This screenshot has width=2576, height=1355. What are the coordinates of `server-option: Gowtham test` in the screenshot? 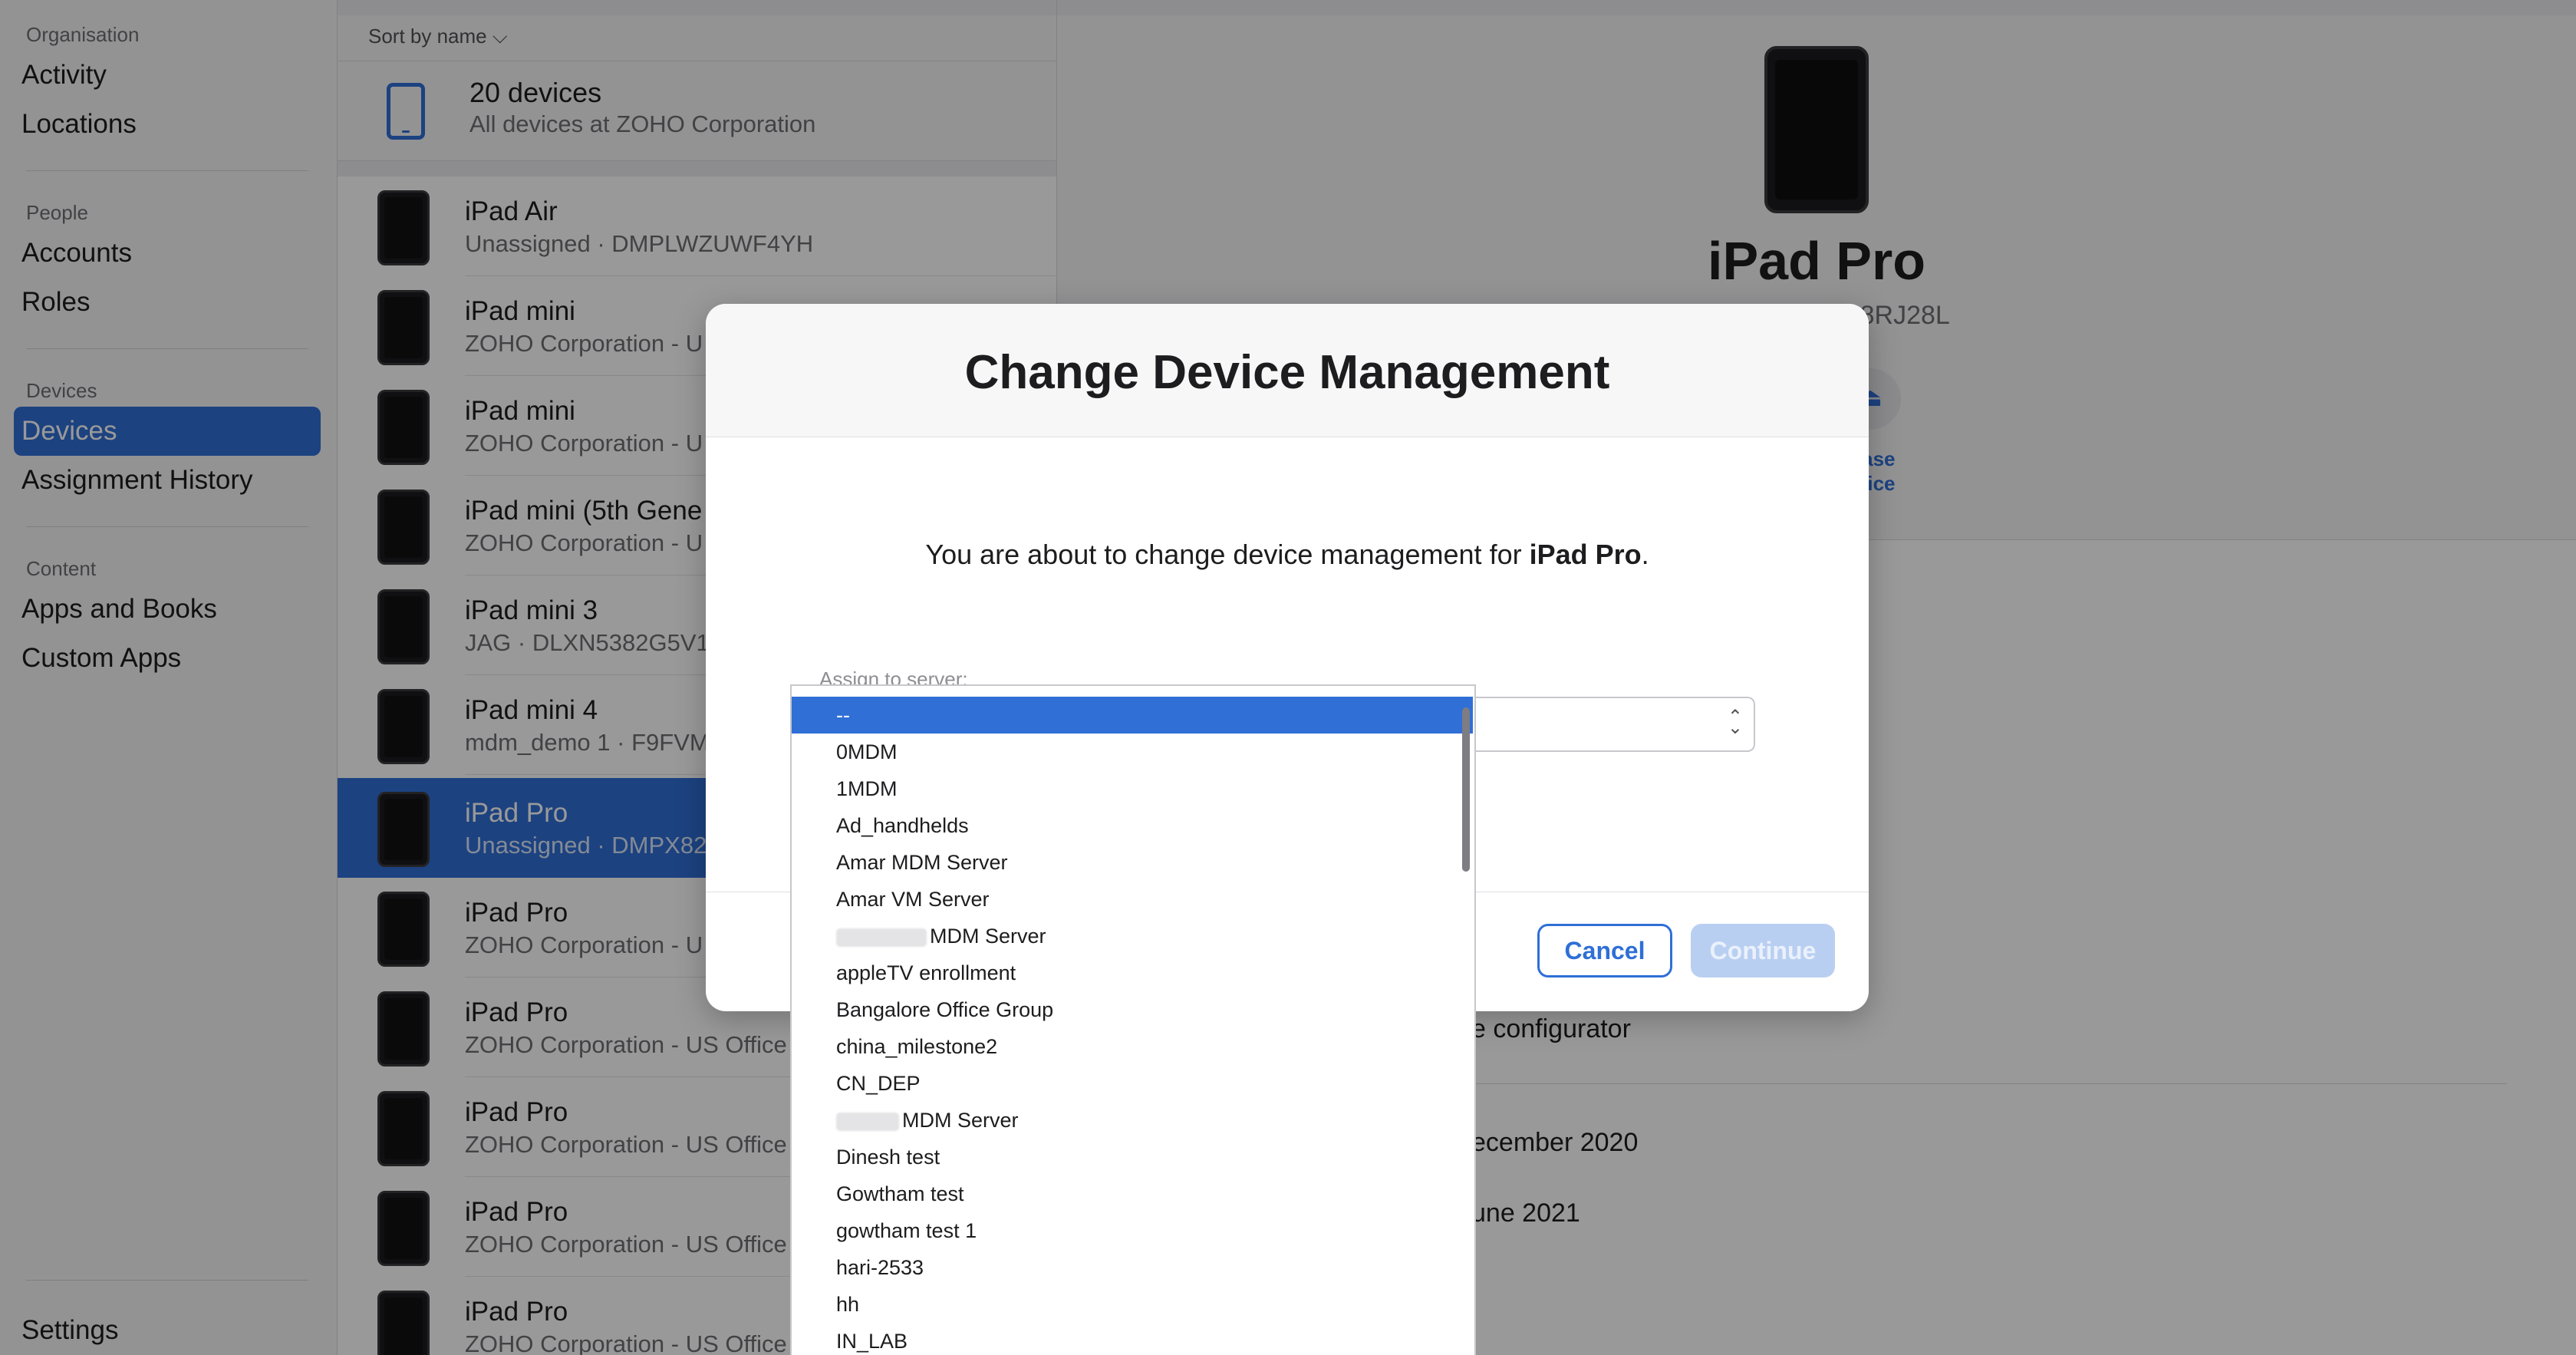 It's located at (1132, 1193).